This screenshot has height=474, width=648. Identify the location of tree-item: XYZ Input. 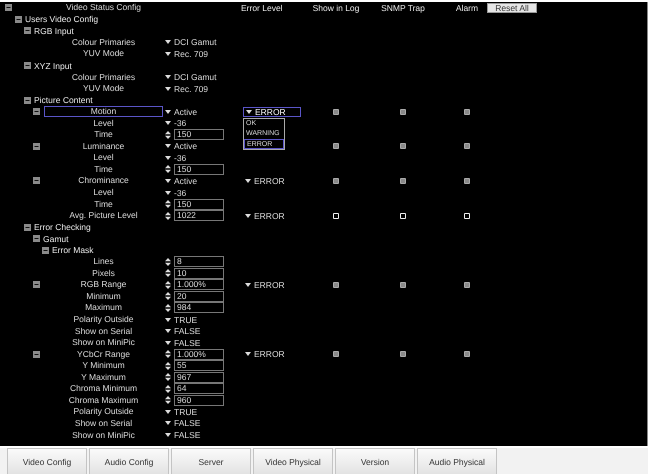
(53, 65).